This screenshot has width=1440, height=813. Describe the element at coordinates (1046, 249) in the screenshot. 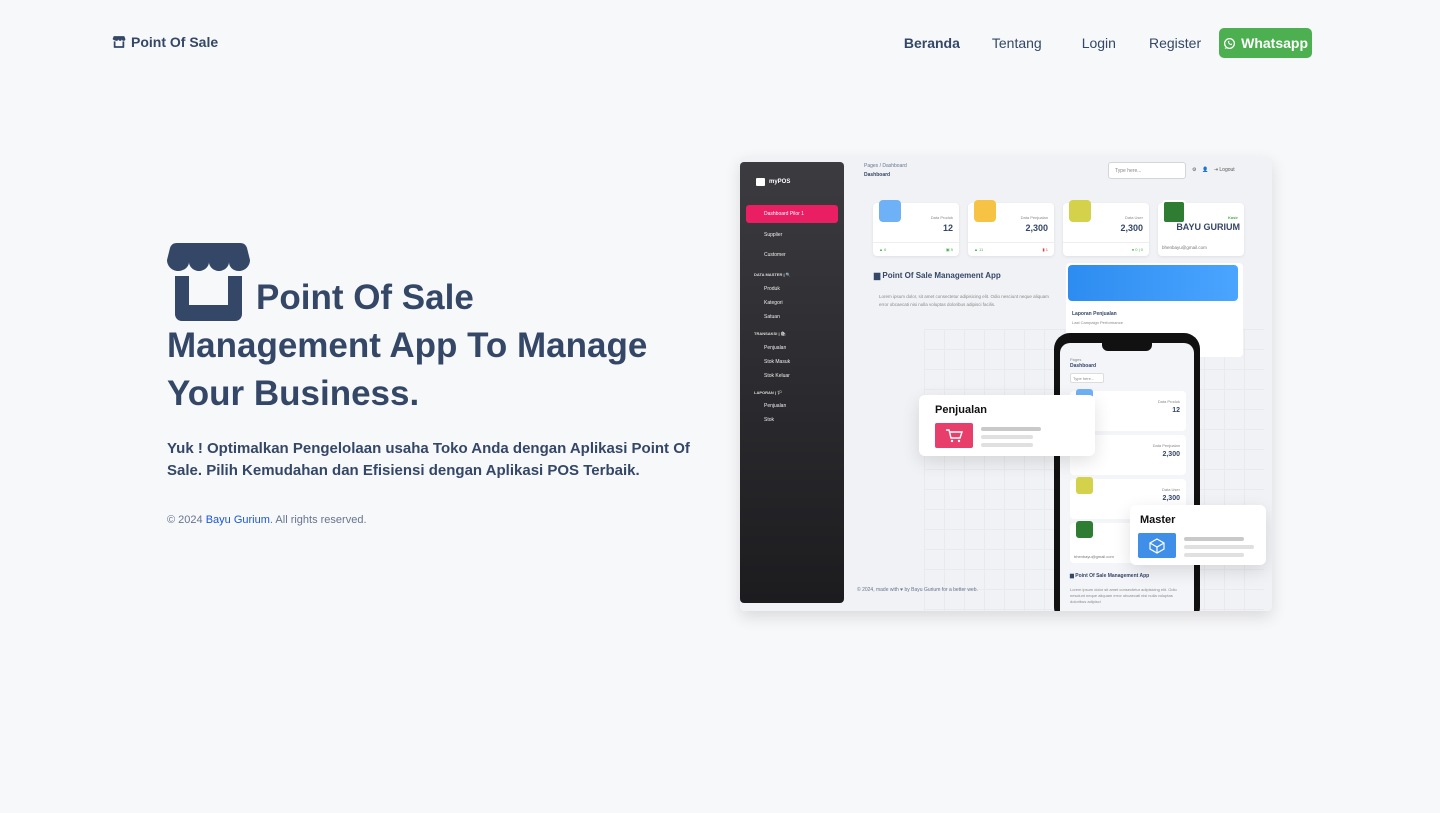

I see `mock-card-foot-right: 1` at that location.